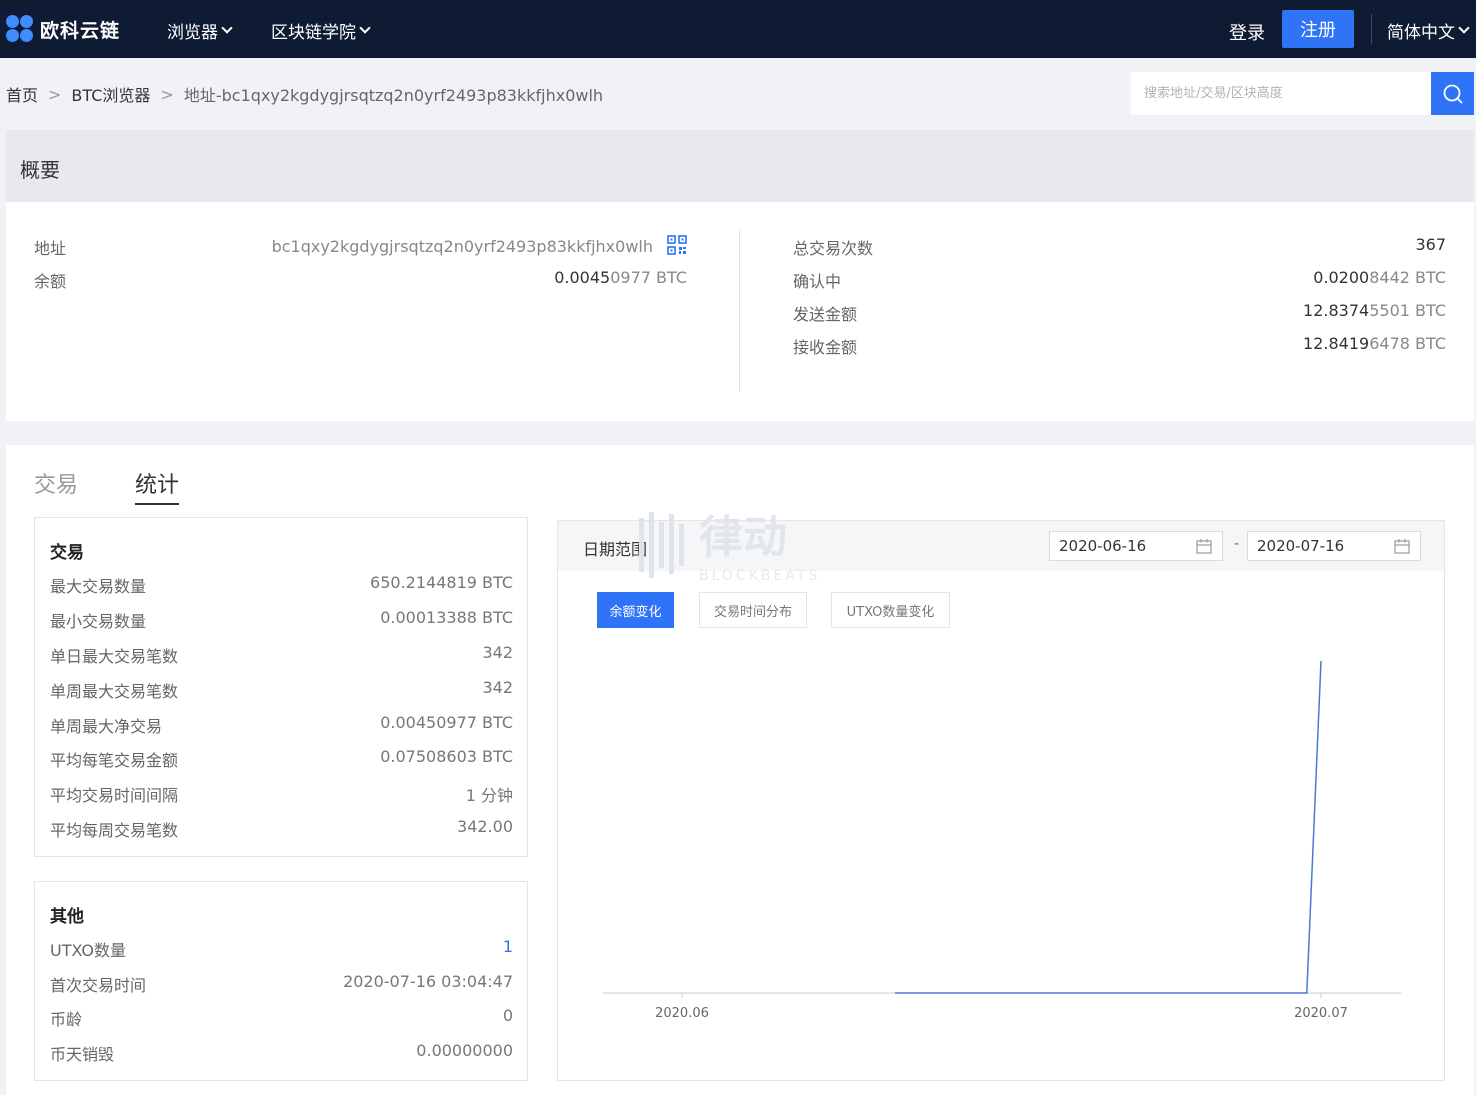  What do you see at coordinates (56, 486) in the screenshot?
I see `tab-transactions: 交易` at bounding box center [56, 486].